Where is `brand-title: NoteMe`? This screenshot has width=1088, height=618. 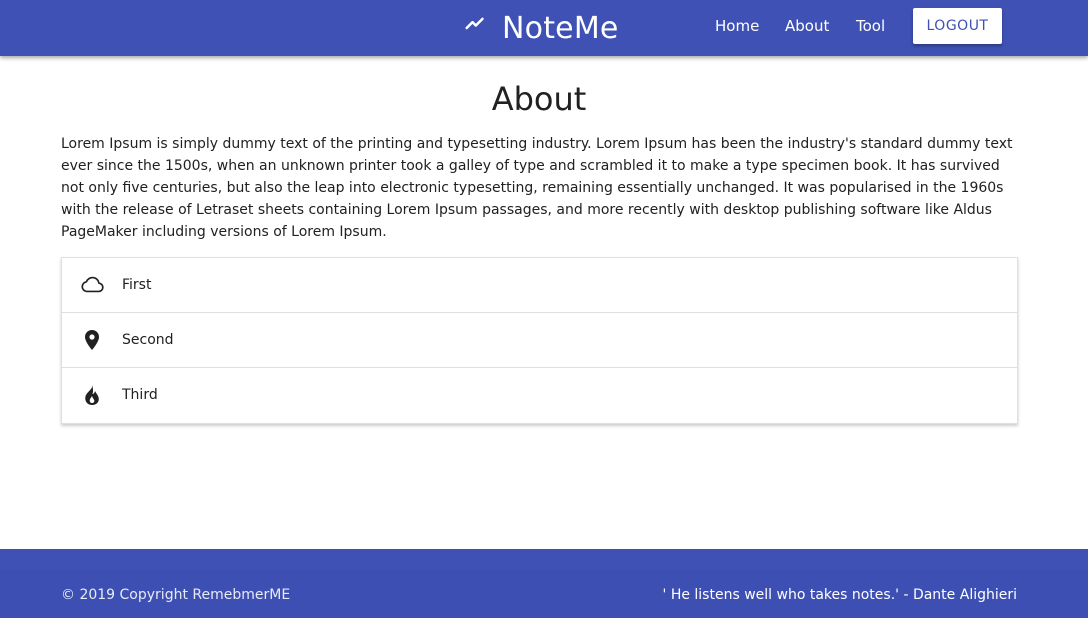 brand-title: NoteMe is located at coordinates (560, 28).